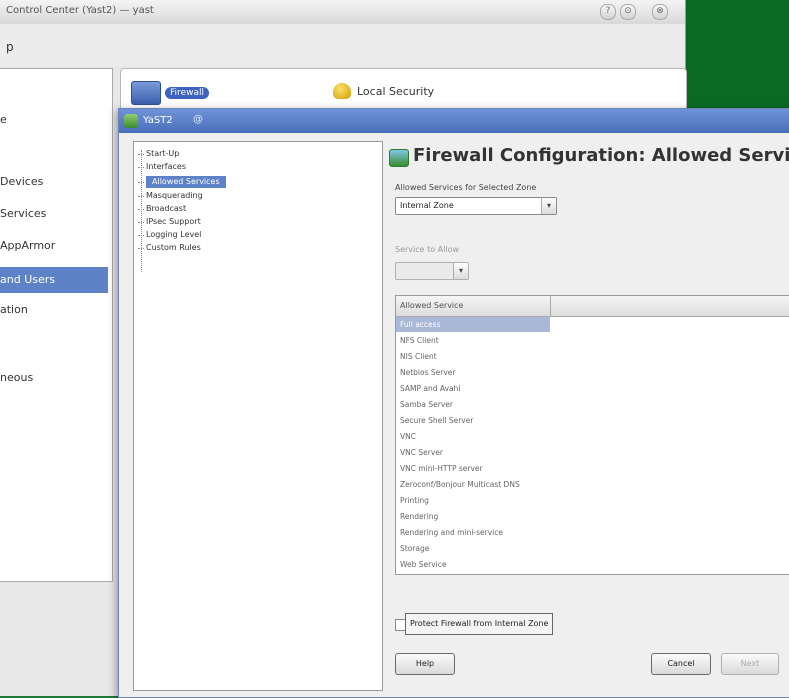 The width and height of the screenshot is (789, 698). Describe the element at coordinates (342, 91) in the screenshot. I see `security-icon` at that location.